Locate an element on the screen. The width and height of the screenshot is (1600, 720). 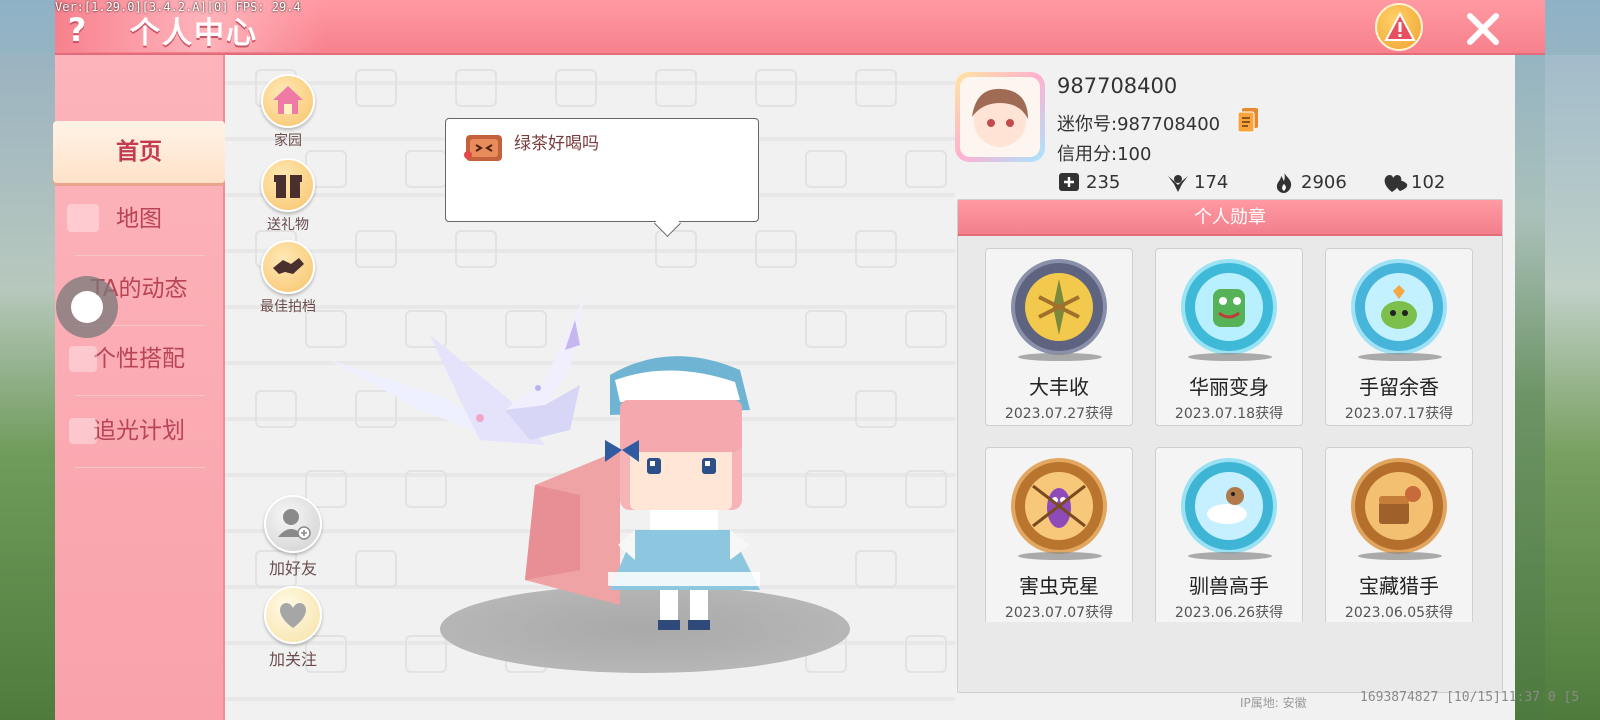
medal-name: 害虫克星 is located at coordinates (1059, 586).